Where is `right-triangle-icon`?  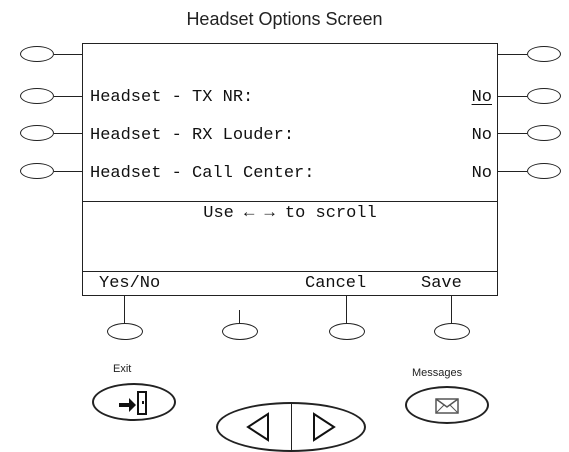
right-triangle-icon is located at coordinates (324, 427).